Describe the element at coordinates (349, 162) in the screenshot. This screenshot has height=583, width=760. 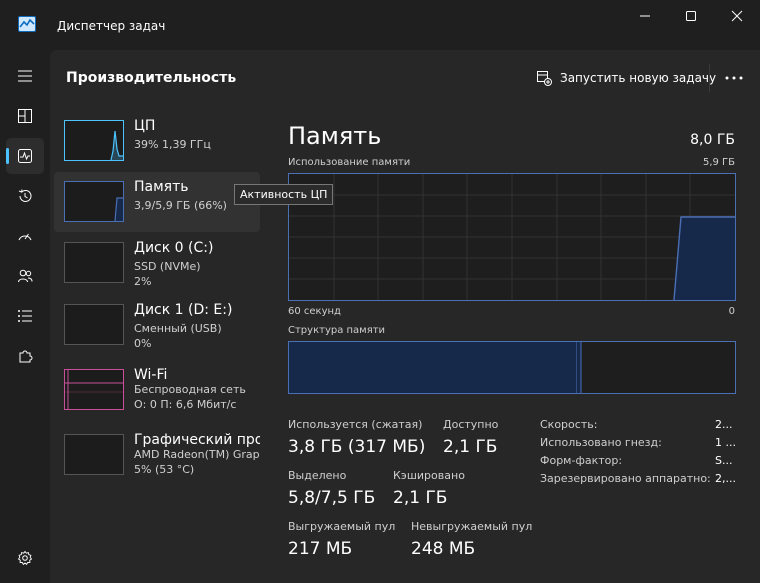
I see `usage-graph-label: Использование памяти` at that location.